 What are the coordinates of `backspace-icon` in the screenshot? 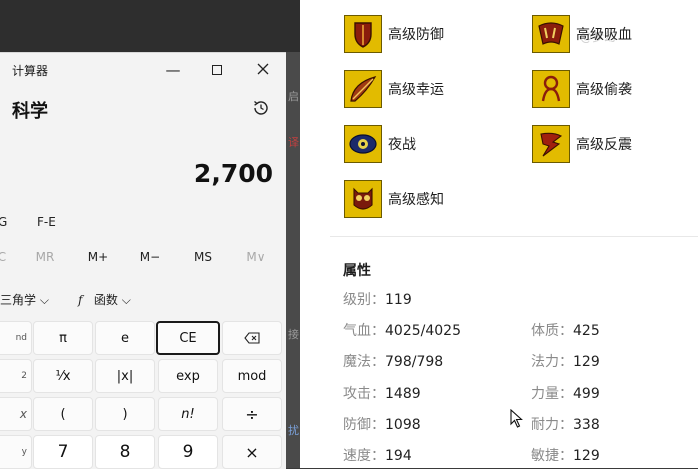 It's located at (252, 338).